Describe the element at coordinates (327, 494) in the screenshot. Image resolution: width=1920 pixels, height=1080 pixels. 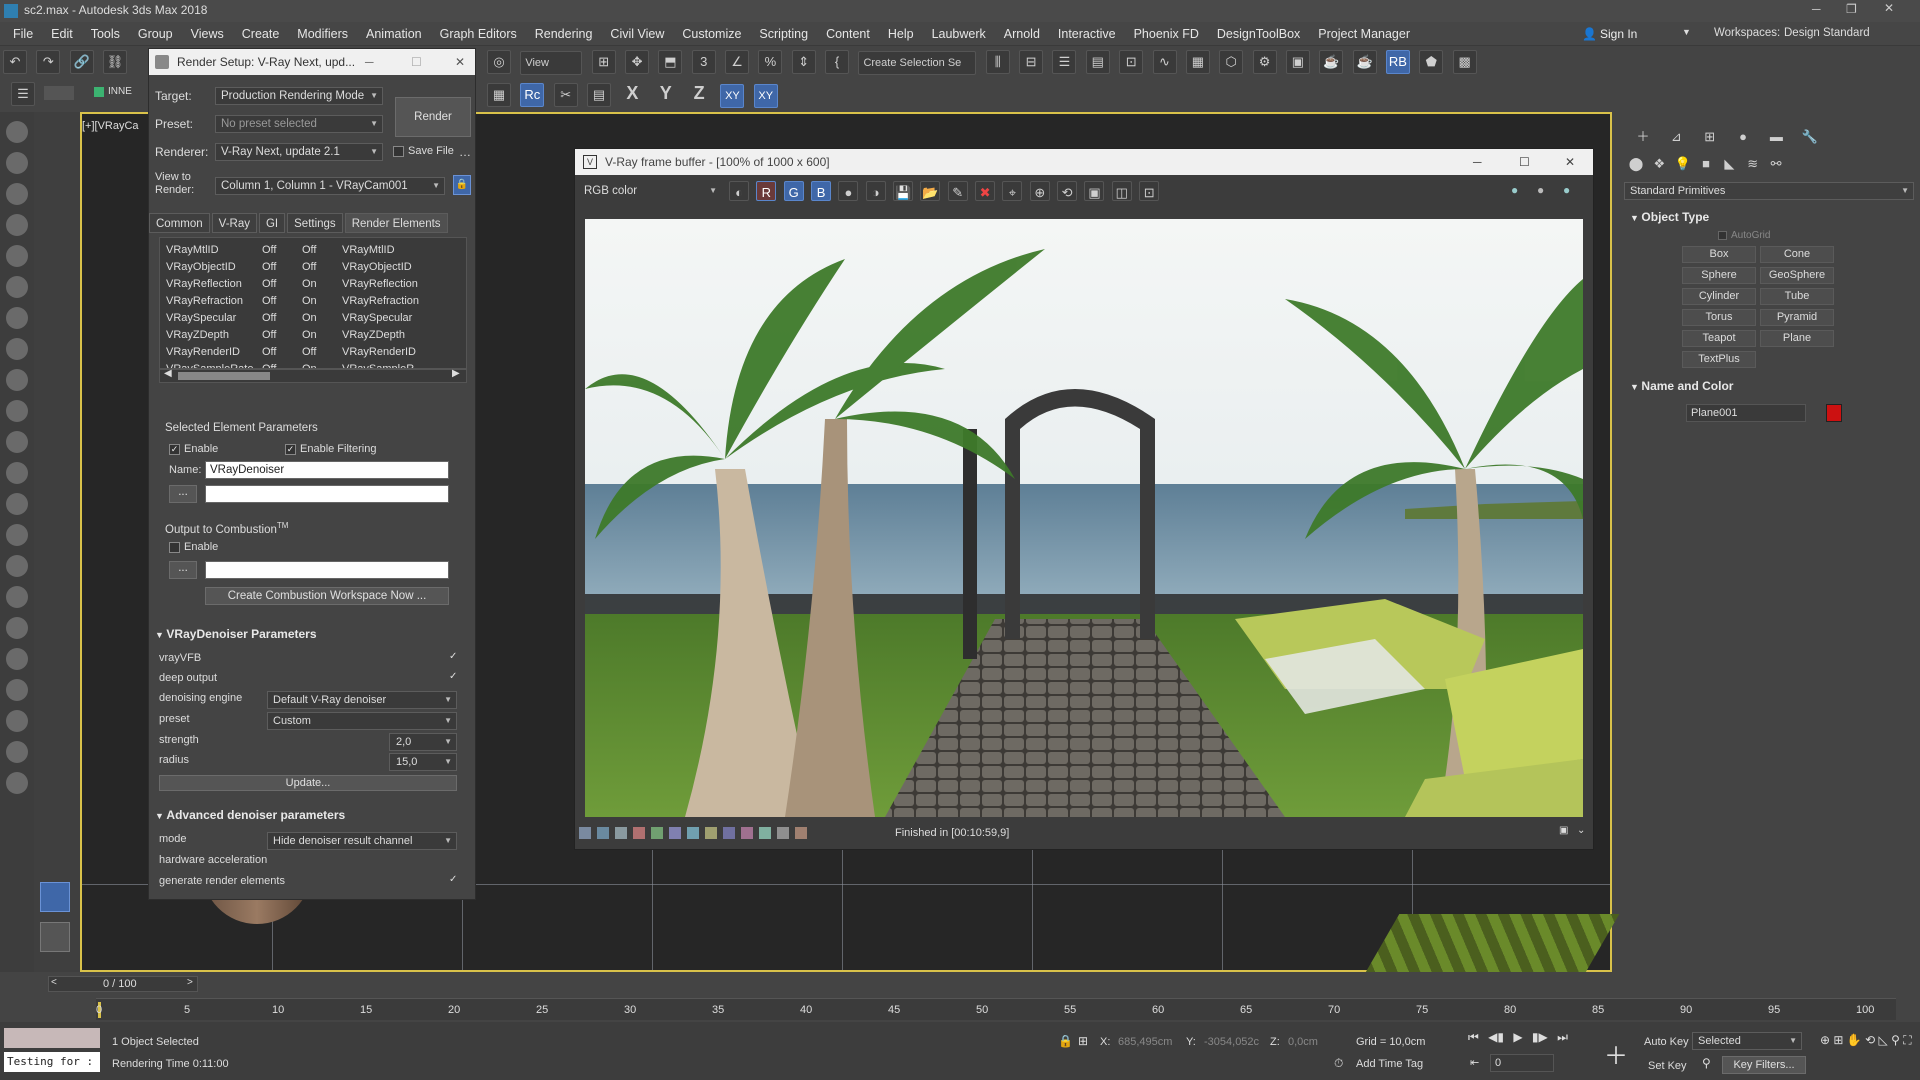
I see `element-path-field` at that location.